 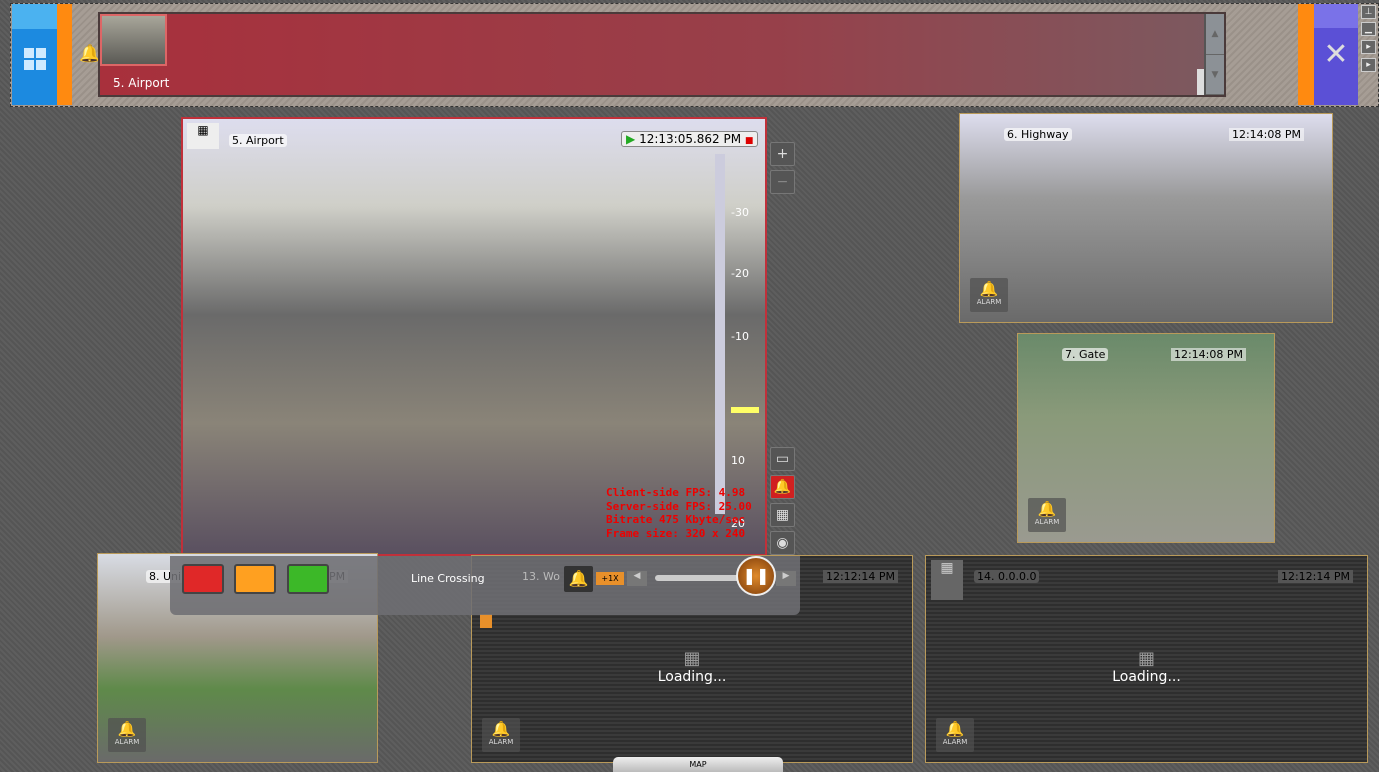 I want to click on scale-marker, so click(x=745, y=410).